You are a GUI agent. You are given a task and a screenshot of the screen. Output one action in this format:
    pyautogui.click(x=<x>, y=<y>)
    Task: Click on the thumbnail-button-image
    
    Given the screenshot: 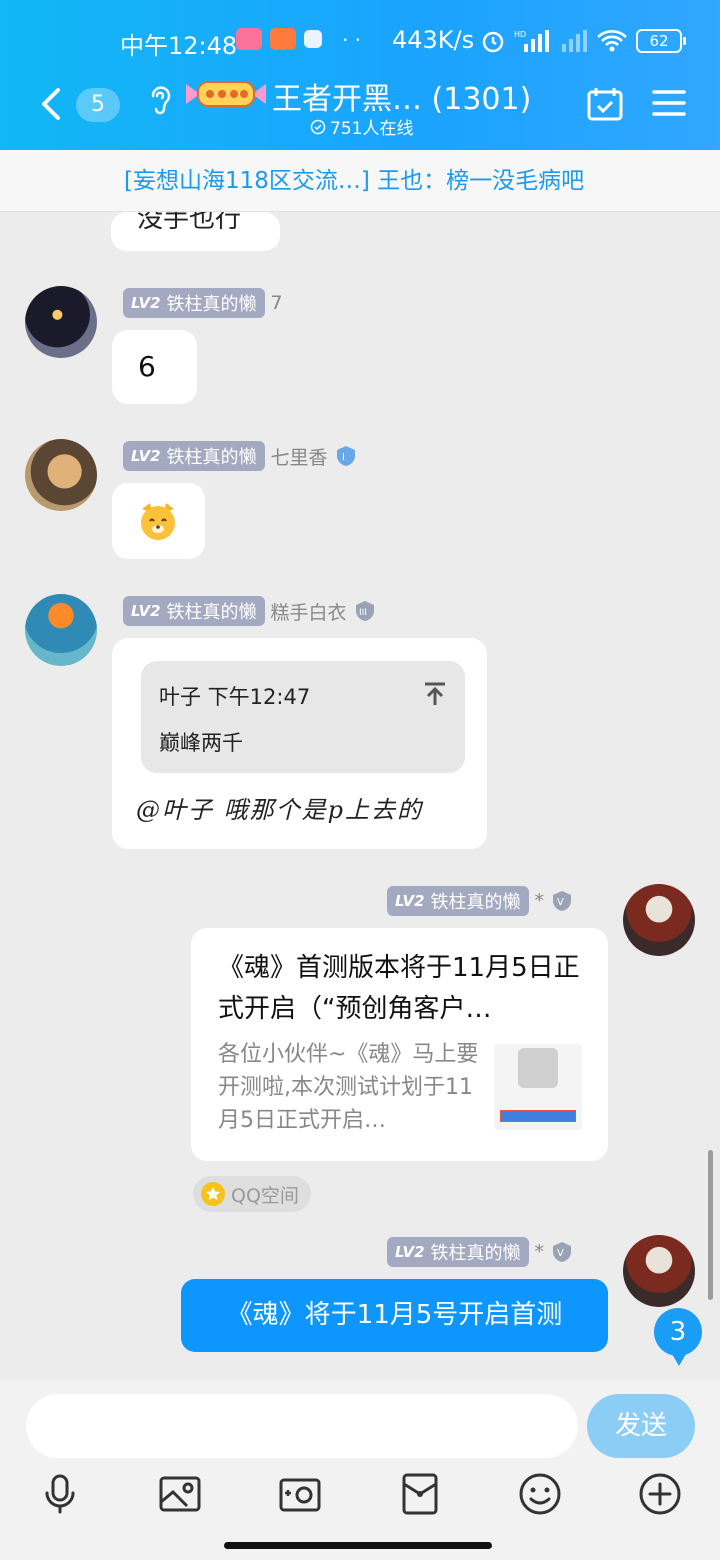 What is the action you would take?
    pyautogui.click(x=538, y=1116)
    